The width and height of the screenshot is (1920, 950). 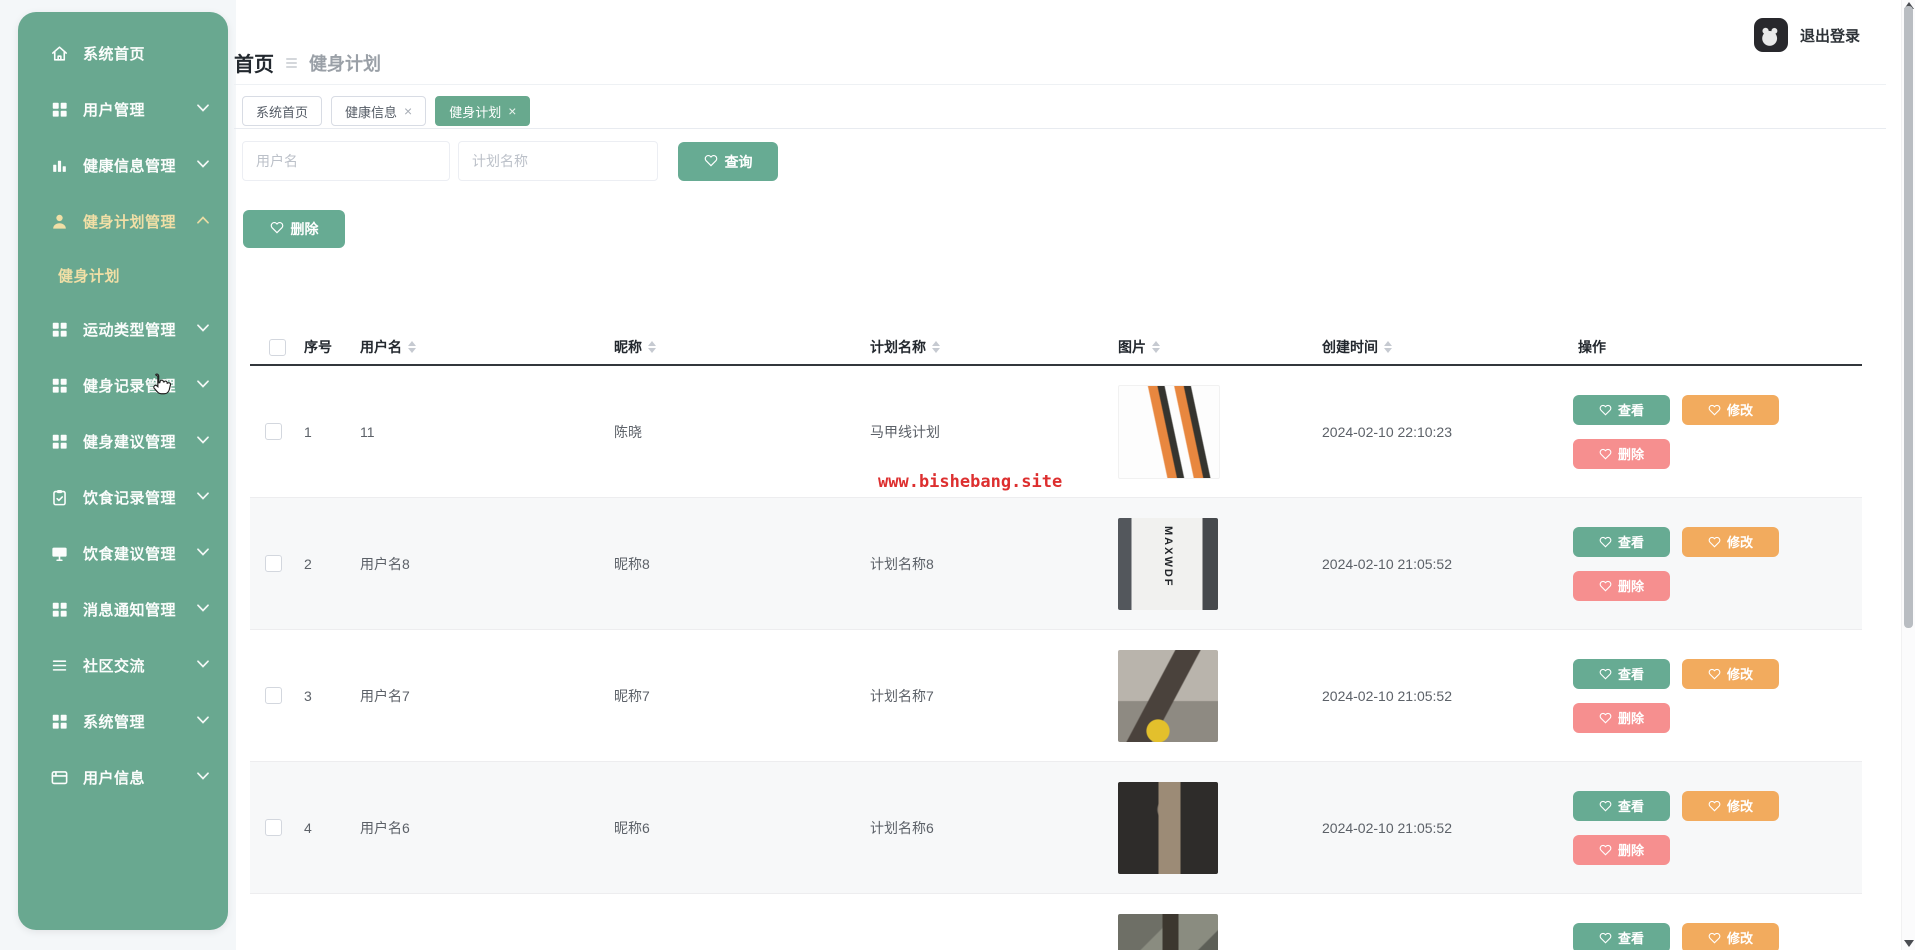 I want to click on row-username: 11, so click(x=367, y=431).